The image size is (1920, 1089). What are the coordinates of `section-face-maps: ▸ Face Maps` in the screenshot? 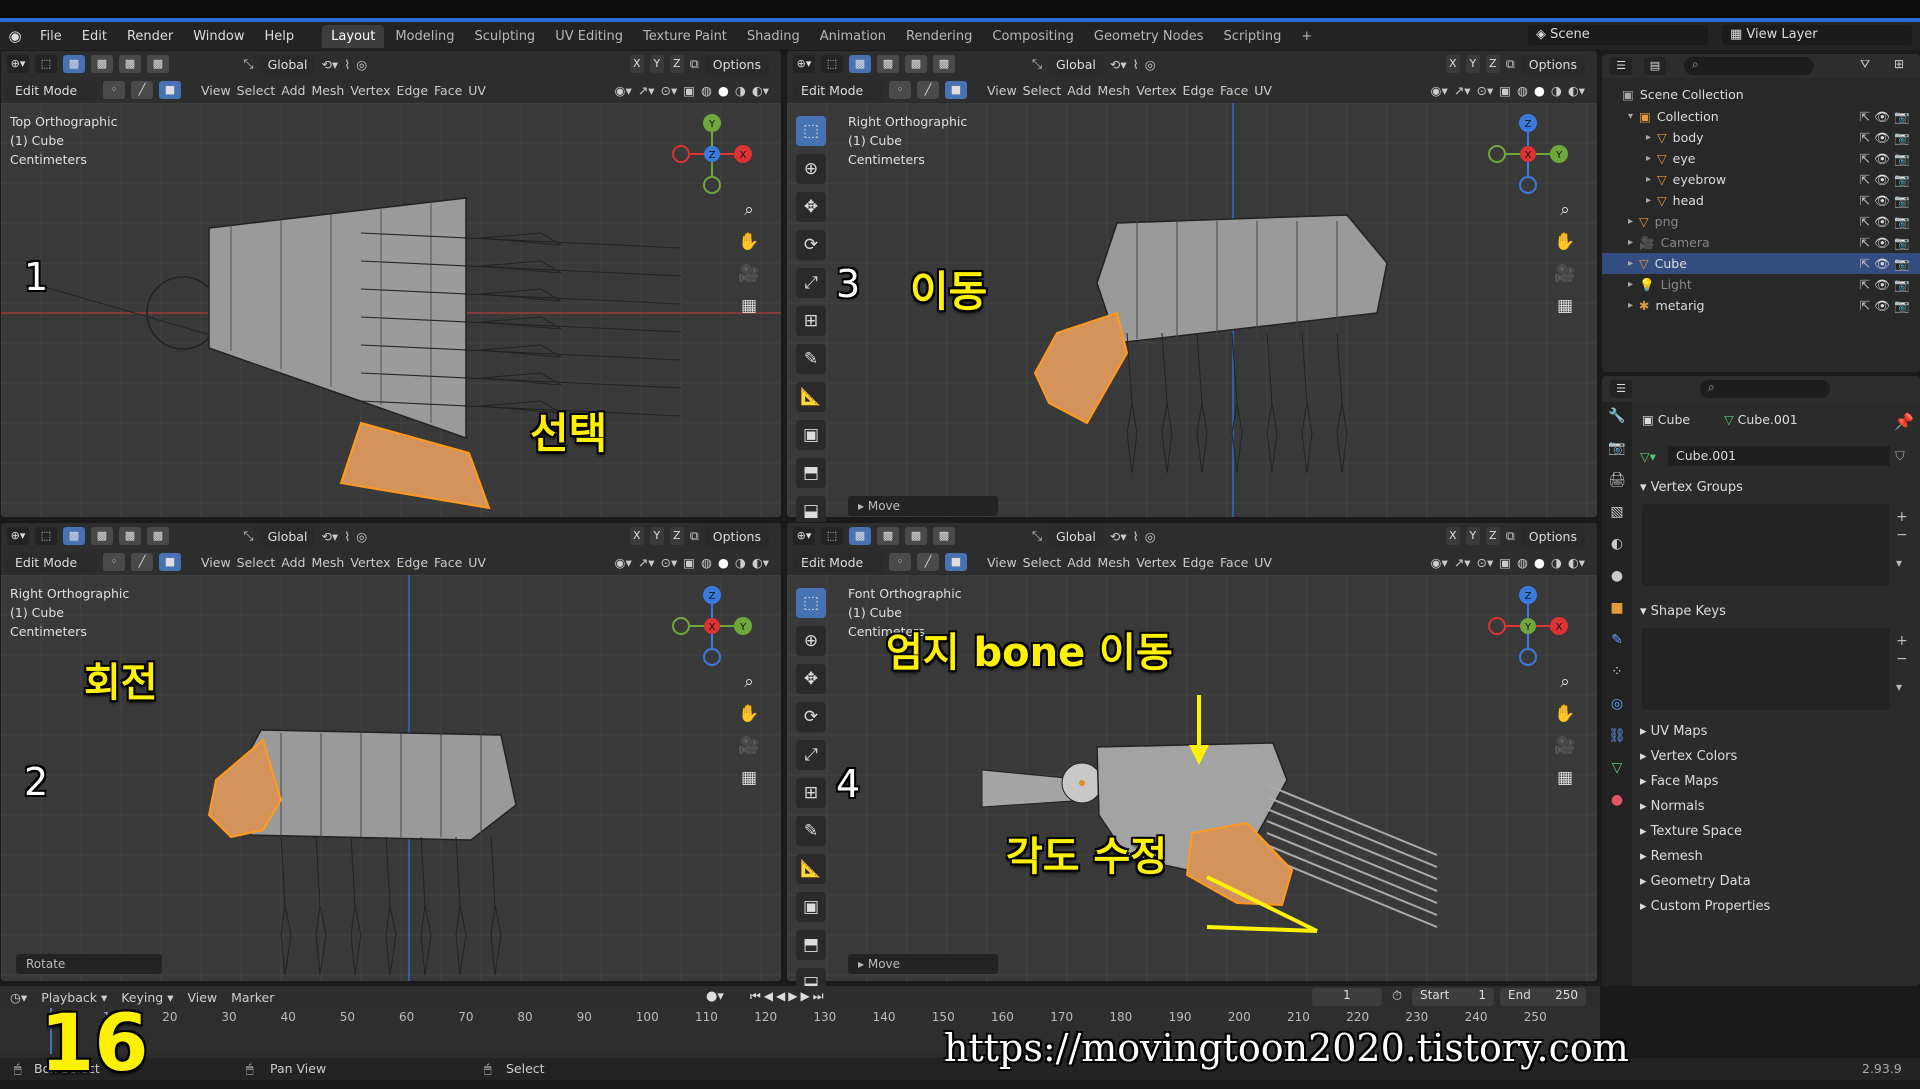 It's located at (1679, 781).